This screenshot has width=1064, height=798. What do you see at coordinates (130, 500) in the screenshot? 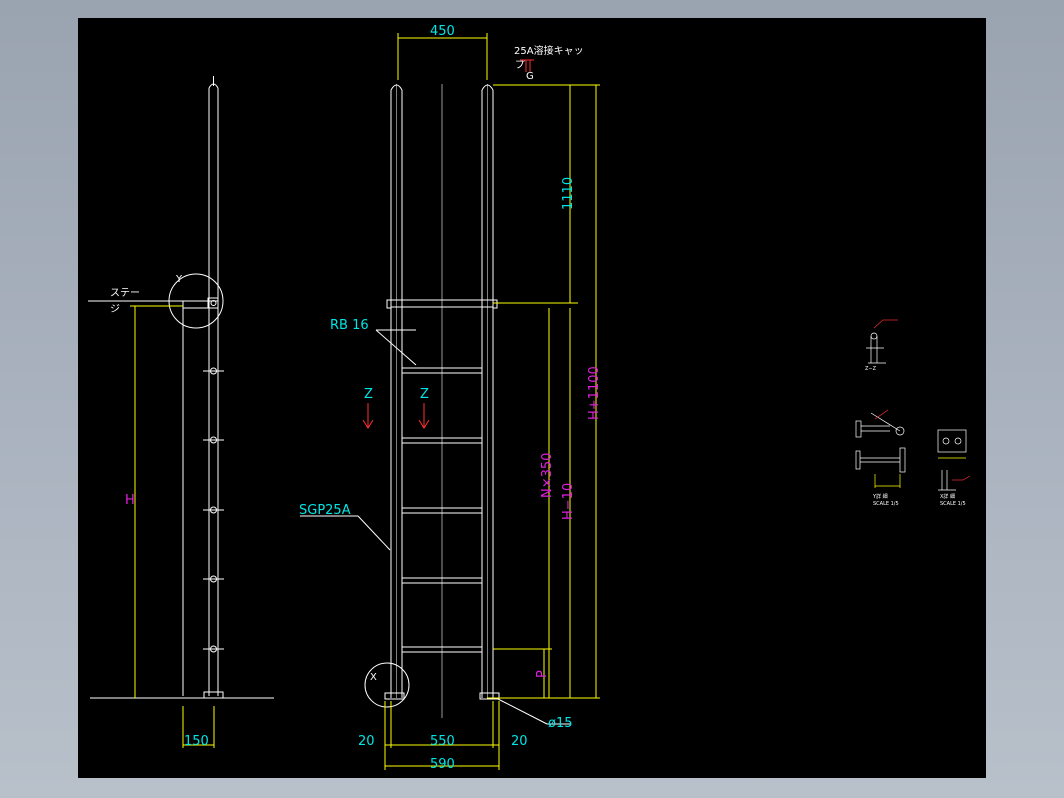
I see `height-label-h: H` at bounding box center [130, 500].